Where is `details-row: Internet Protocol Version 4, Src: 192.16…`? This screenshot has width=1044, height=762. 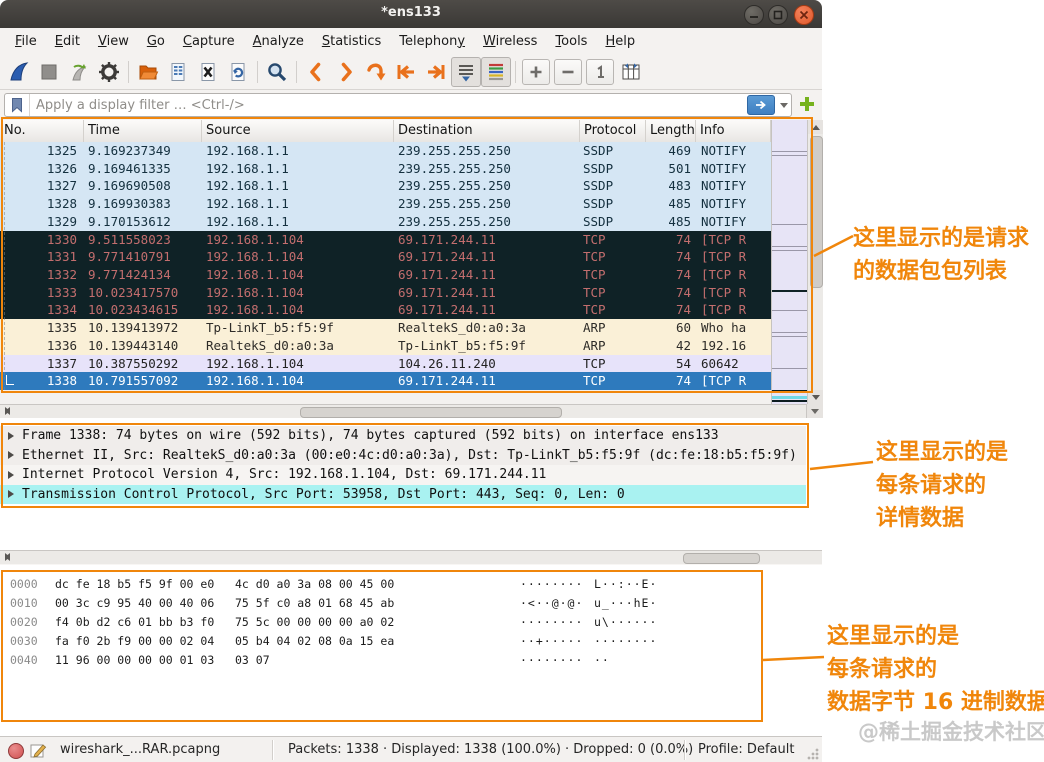 details-row: Internet Protocol Version 4, Src: 192.16… is located at coordinates (403, 475).